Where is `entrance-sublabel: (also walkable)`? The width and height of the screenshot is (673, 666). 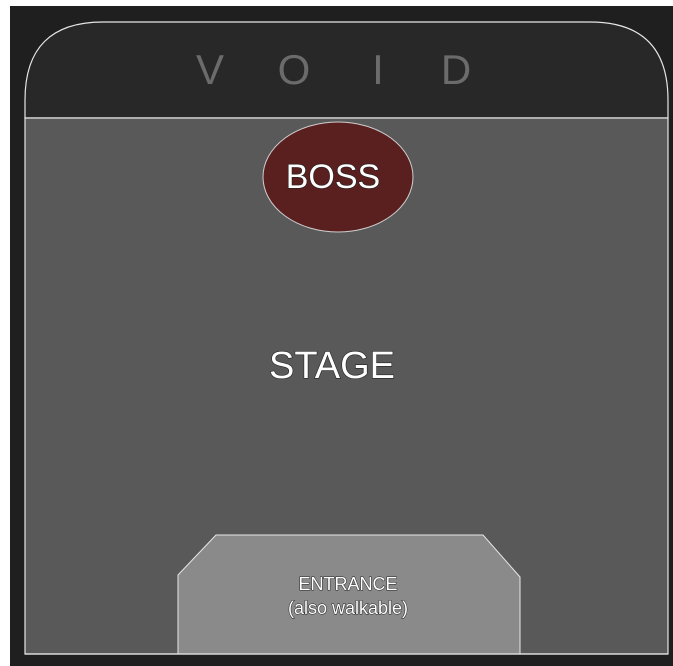 entrance-sublabel: (also walkable) is located at coordinates (348, 608).